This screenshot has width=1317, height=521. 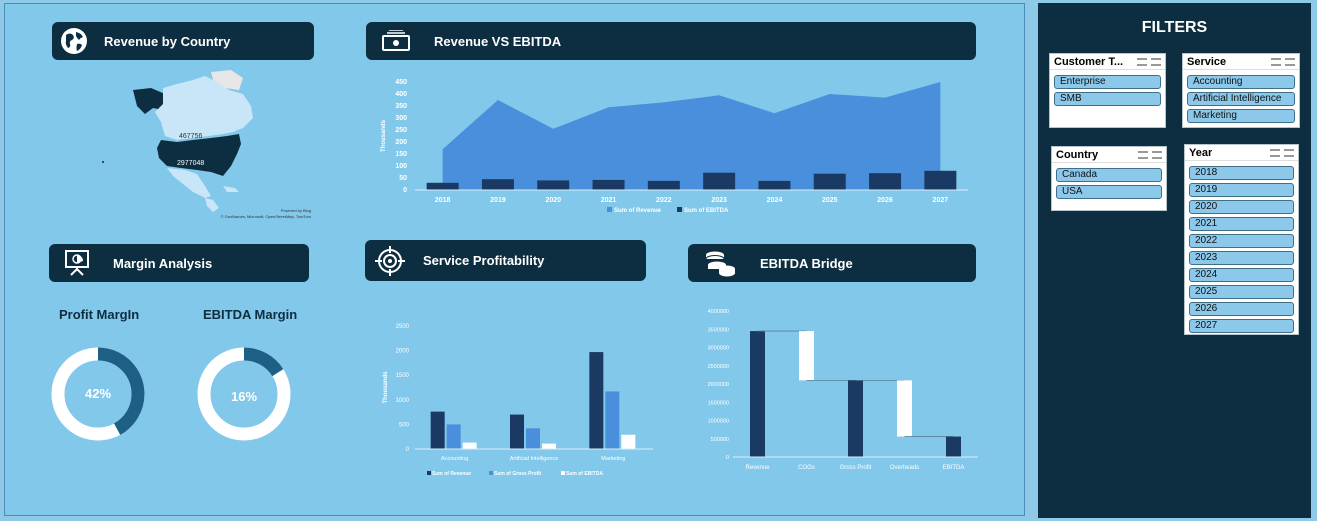 What do you see at coordinates (832, 263) in the screenshot?
I see `ebitda-bridge-header: EBITDA Bridge` at bounding box center [832, 263].